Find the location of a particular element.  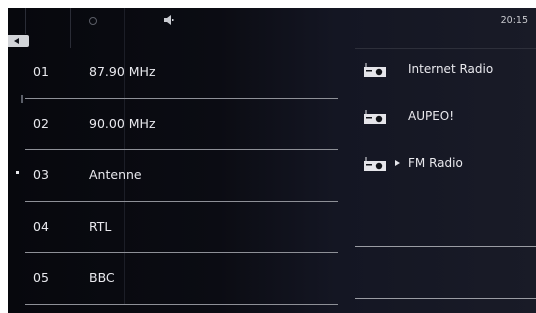

station-number: 03 is located at coordinates (41, 174).